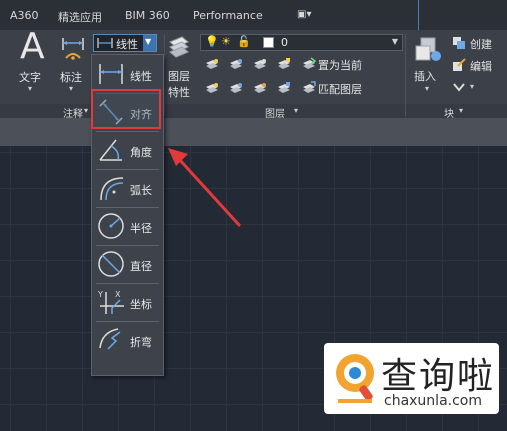 This screenshot has width=507, height=431. What do you see at coordinates (179, 76) in the screenshot?
I see `layer-properties-label: 图层` at bounding box center [179, 76].